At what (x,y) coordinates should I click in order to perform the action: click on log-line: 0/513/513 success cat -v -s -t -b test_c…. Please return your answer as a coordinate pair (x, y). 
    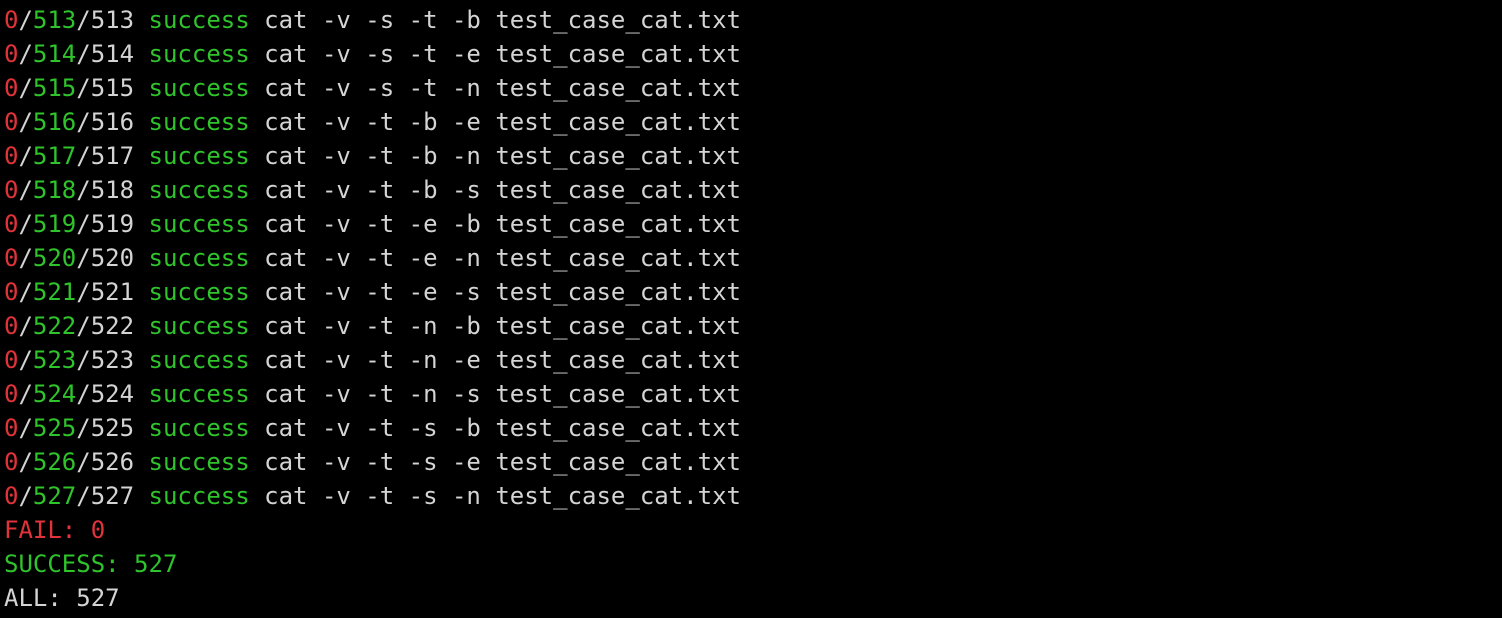
    Looking at the image, I should click on (753, 20).